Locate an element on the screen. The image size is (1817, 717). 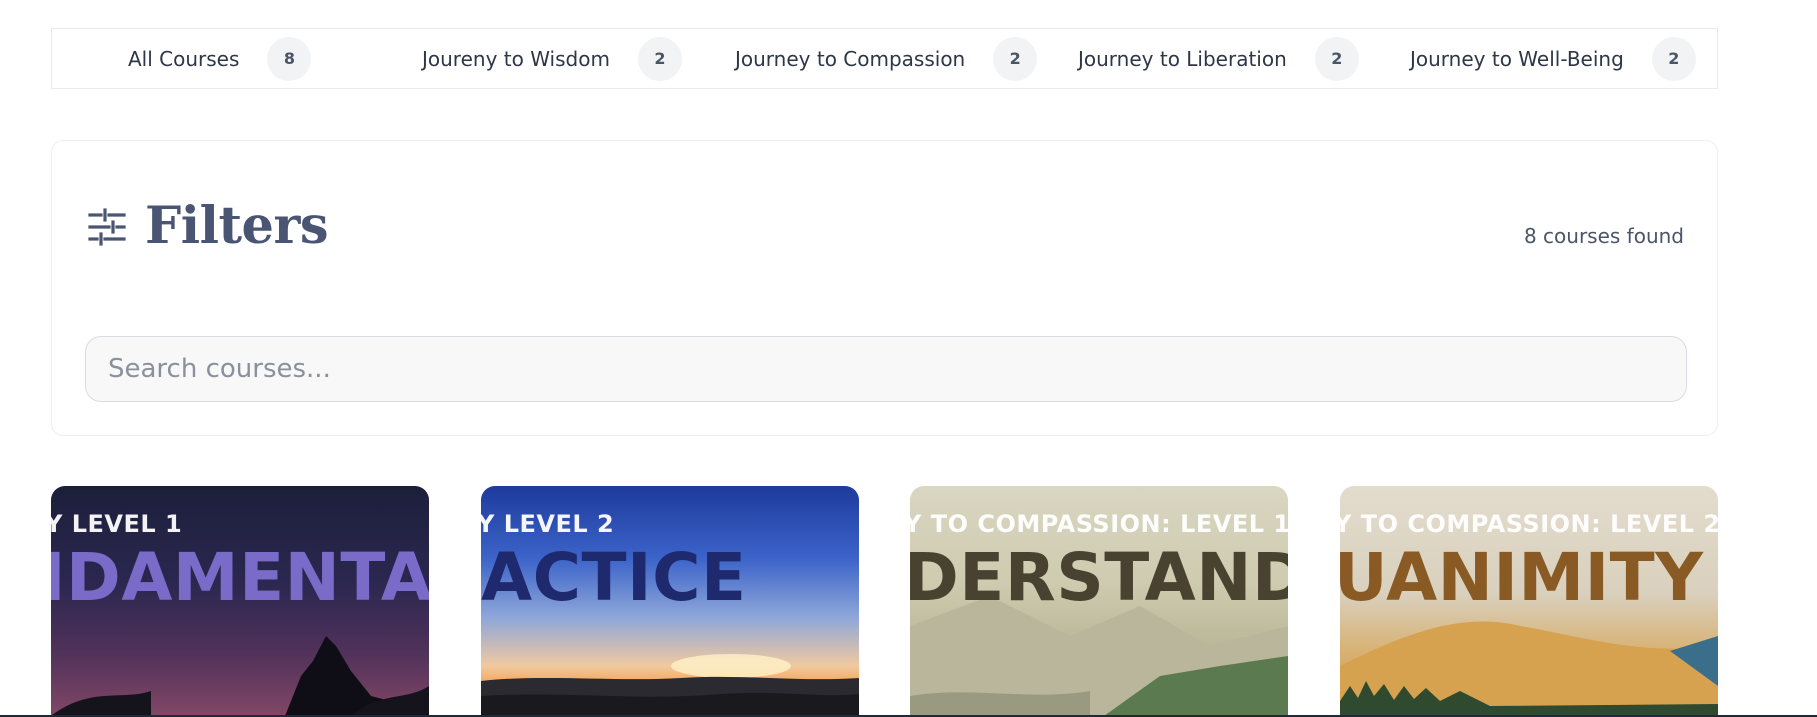
tab-journey-to-liberation: Journey to Liberation 2 is located at coordinates (1218, 58).